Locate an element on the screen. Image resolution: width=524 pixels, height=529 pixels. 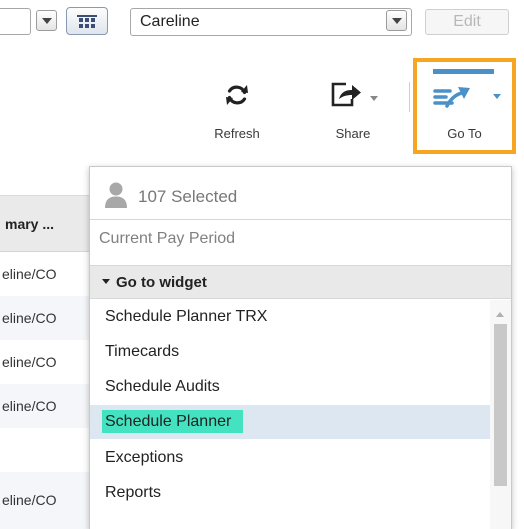
person-icon is located at coordinates (116, 195).